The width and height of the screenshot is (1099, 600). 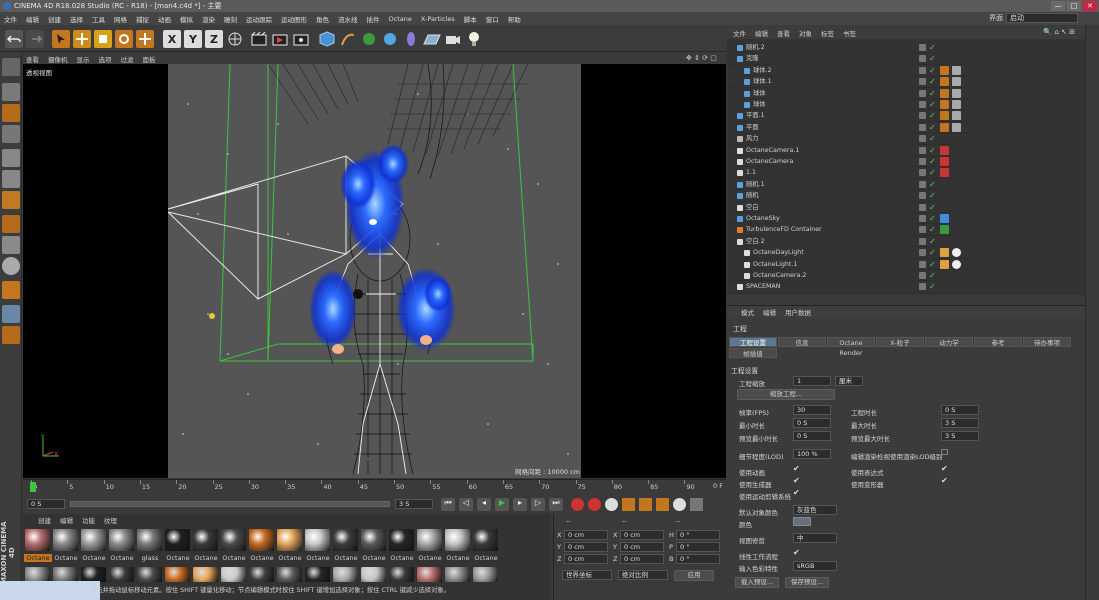 What do you see at coordinates (906, 93) in the screenshot?
I see `object-row: 球体 ✓` at bounding box center [906, 93].